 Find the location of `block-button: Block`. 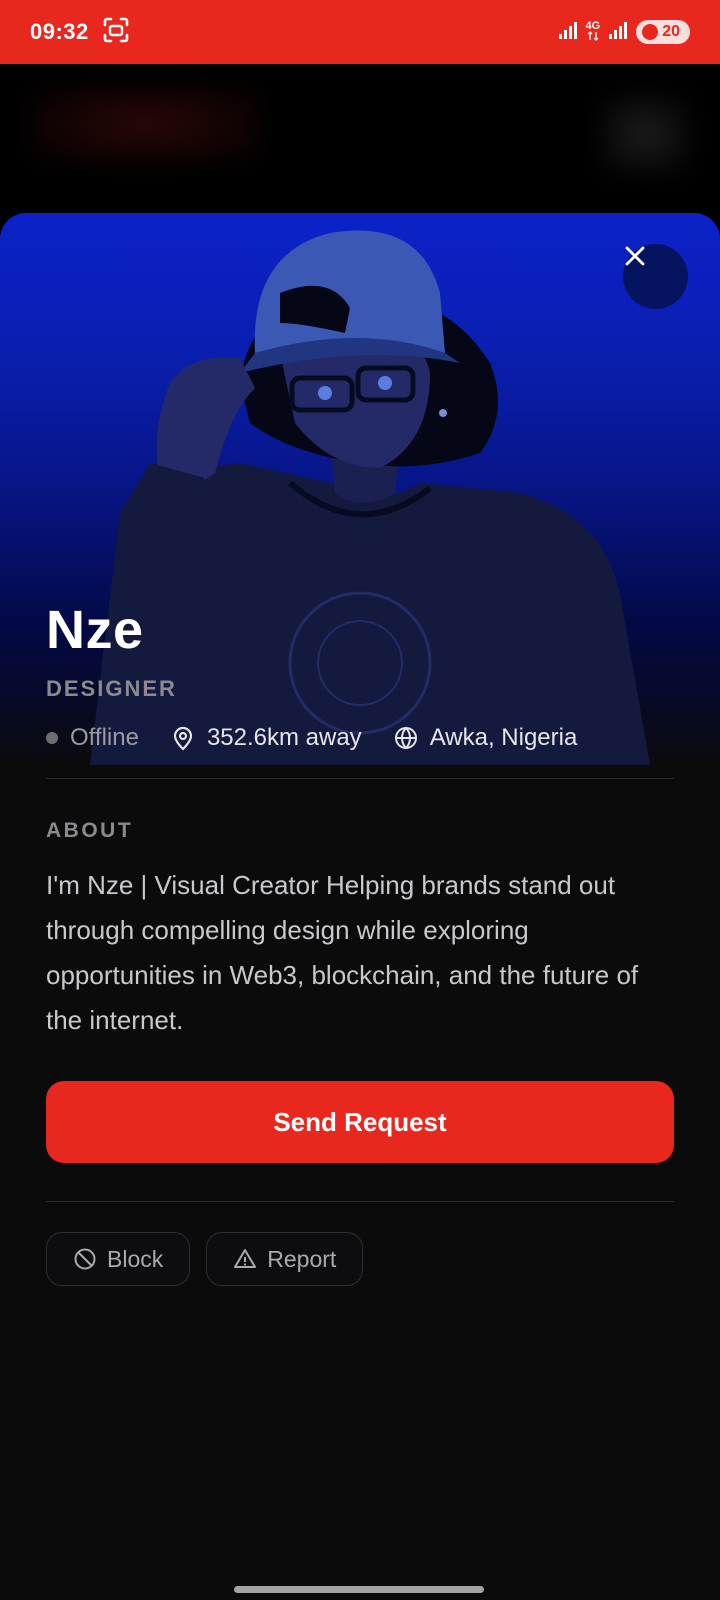

block-button: Block is located at coordinates (118, 1259).